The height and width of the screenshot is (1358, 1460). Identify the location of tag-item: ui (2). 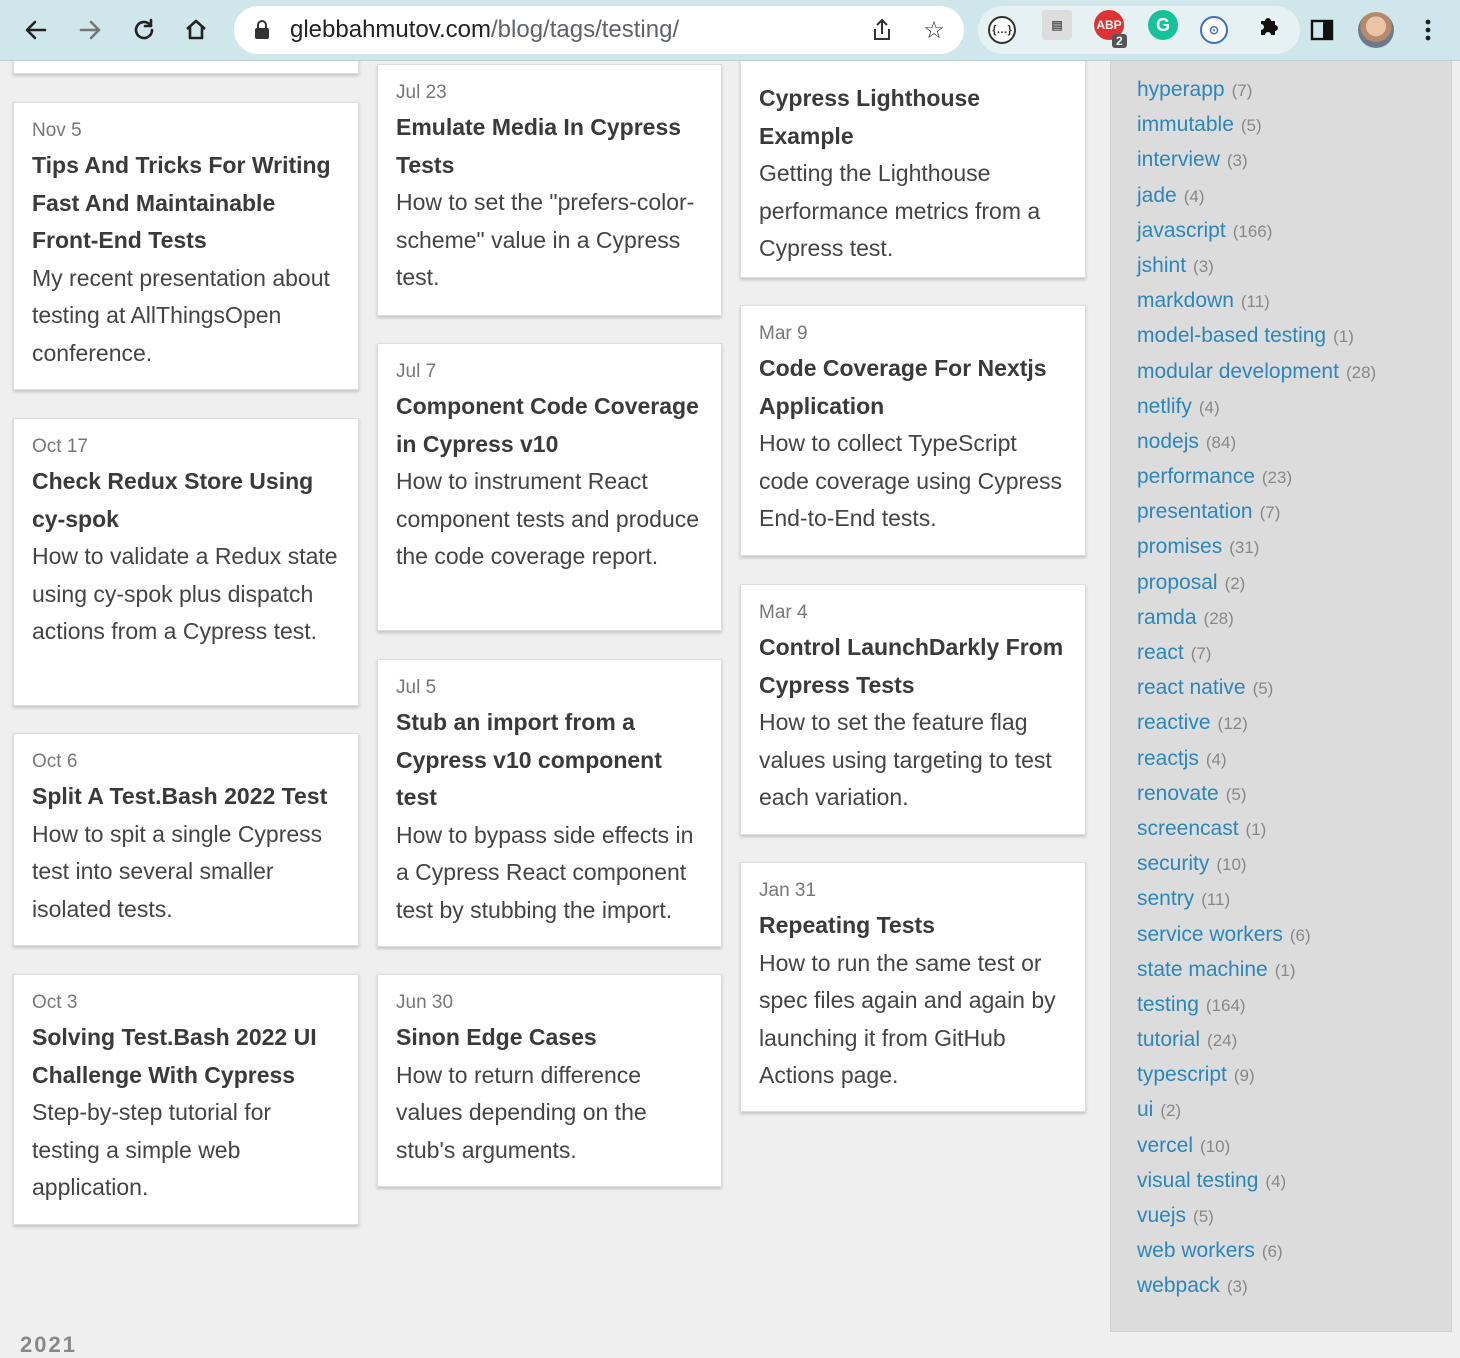
(1256, 1109).